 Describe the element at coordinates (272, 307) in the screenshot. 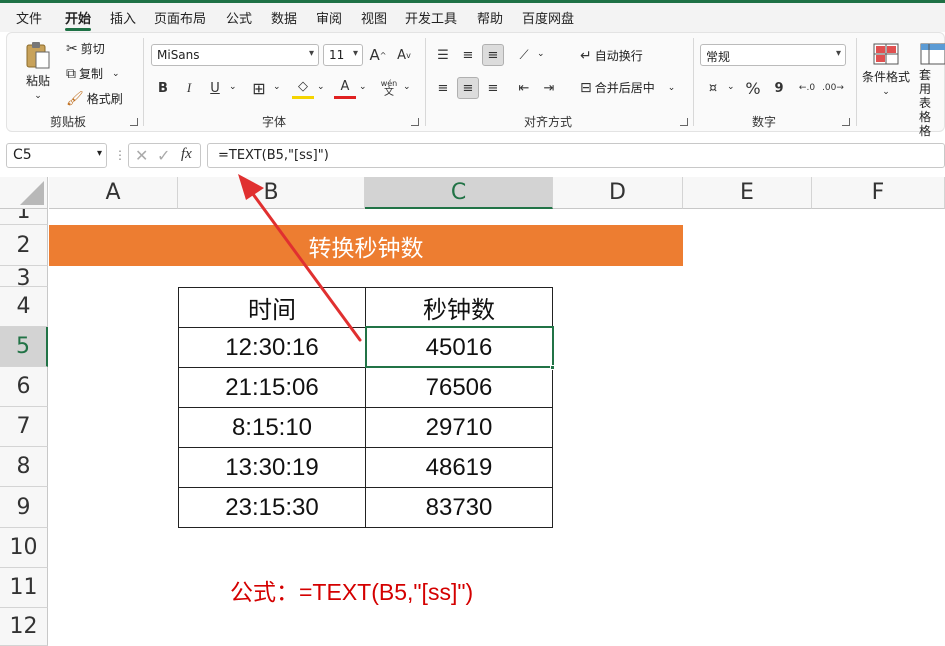

I see `table-header-time: 时间` at that location.